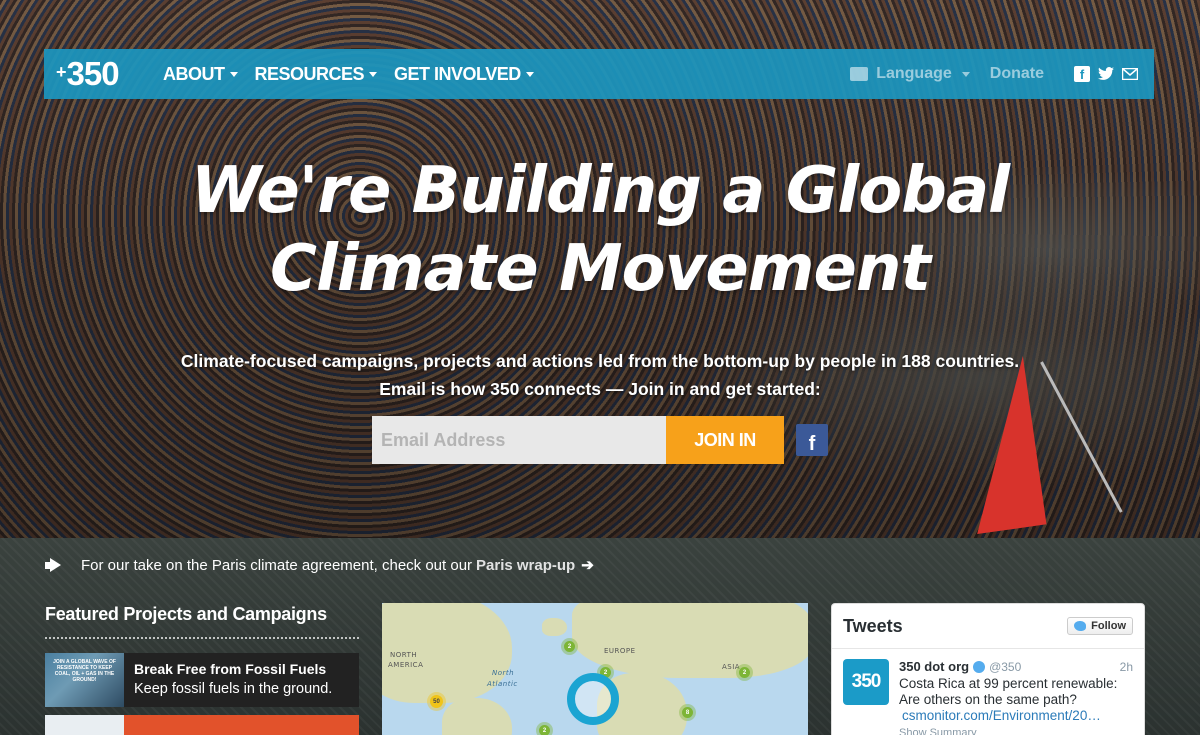 The image size is (1200, 735). I want to click on tweet-meta: 350 dot org @350 2h, so click(1016, 666).